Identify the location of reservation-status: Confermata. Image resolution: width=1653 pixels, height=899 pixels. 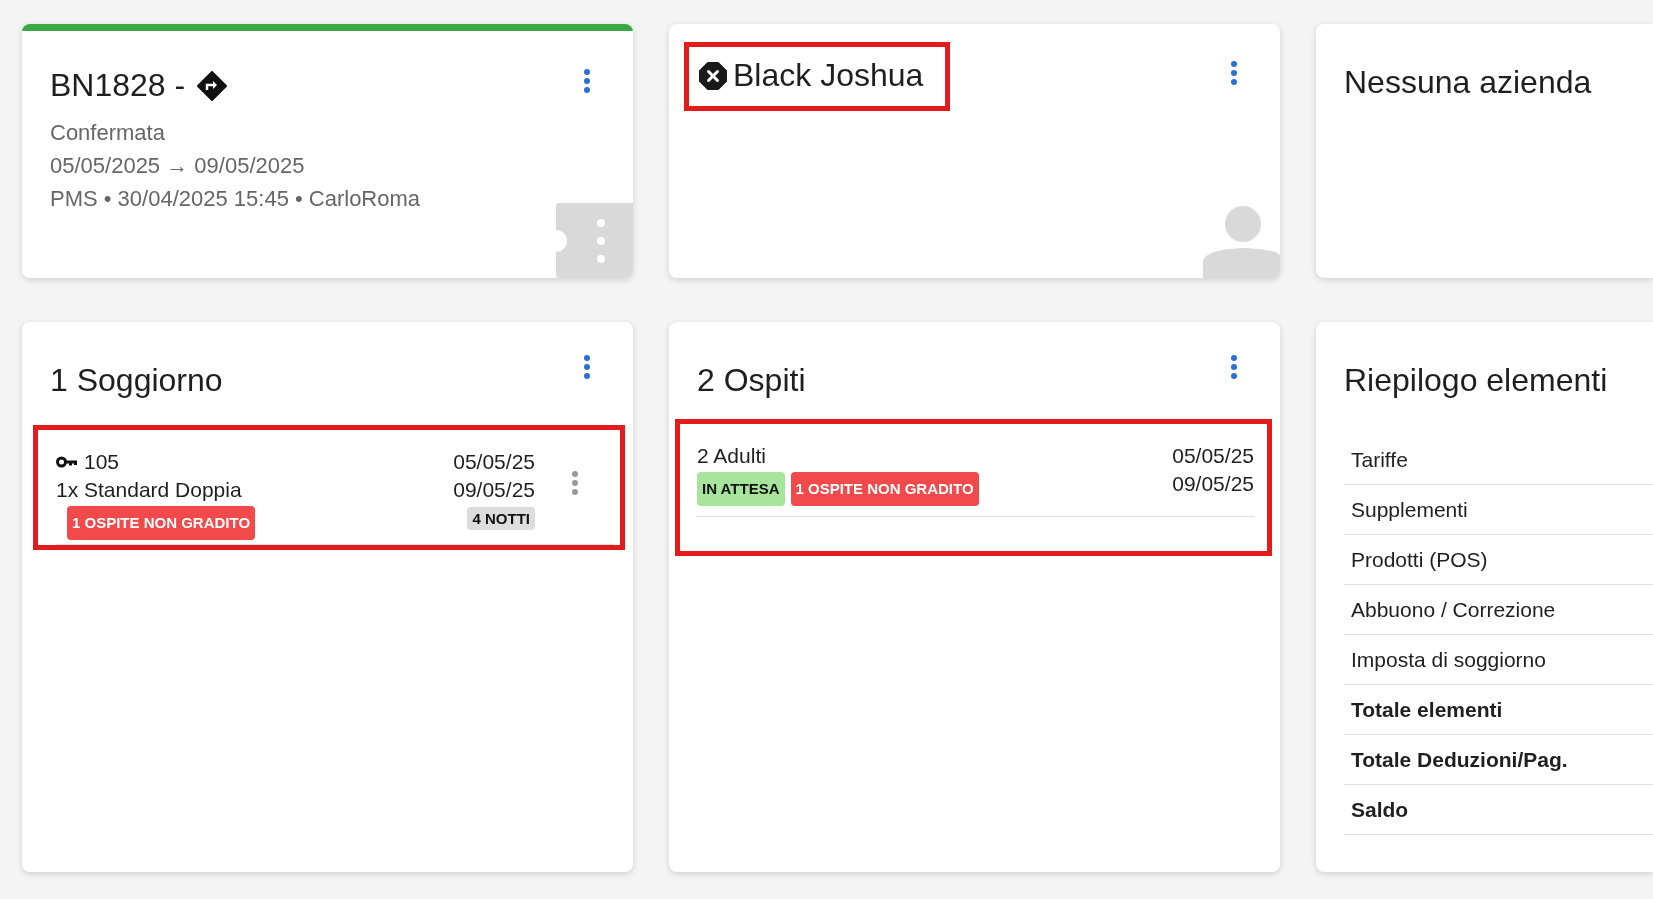
(108, 133).